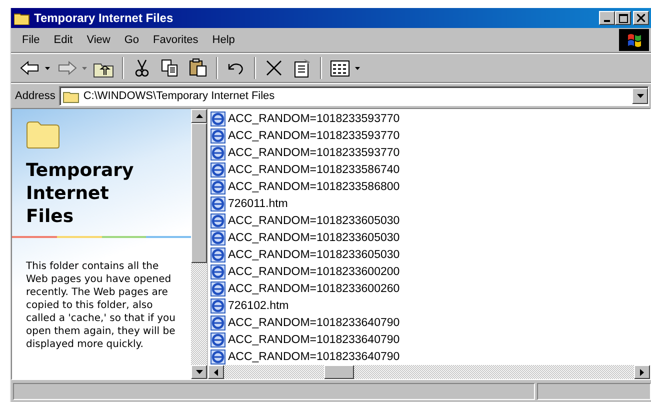  I want to click on address-field: C:\WINDOWS\Temporary Internet Files, so click(354, 96).